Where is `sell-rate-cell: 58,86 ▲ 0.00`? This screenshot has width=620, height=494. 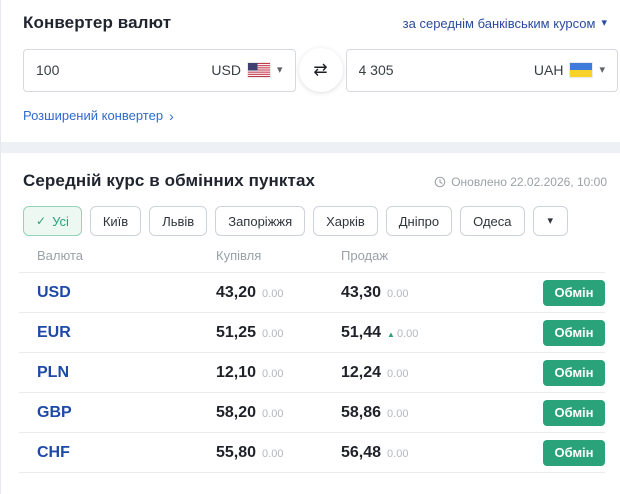
sell-rate-cell: 58,86 ▲ 0.00 is located at coordinates (375, 412).